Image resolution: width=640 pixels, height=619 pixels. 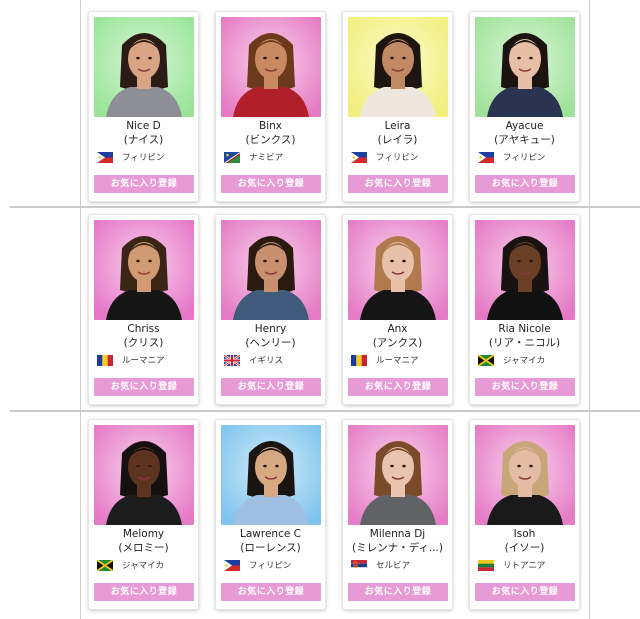 I want to click on profile-card: Ayacue (アヤキュー) フィリピンお気に入り登録, so click(x=524, y=106).